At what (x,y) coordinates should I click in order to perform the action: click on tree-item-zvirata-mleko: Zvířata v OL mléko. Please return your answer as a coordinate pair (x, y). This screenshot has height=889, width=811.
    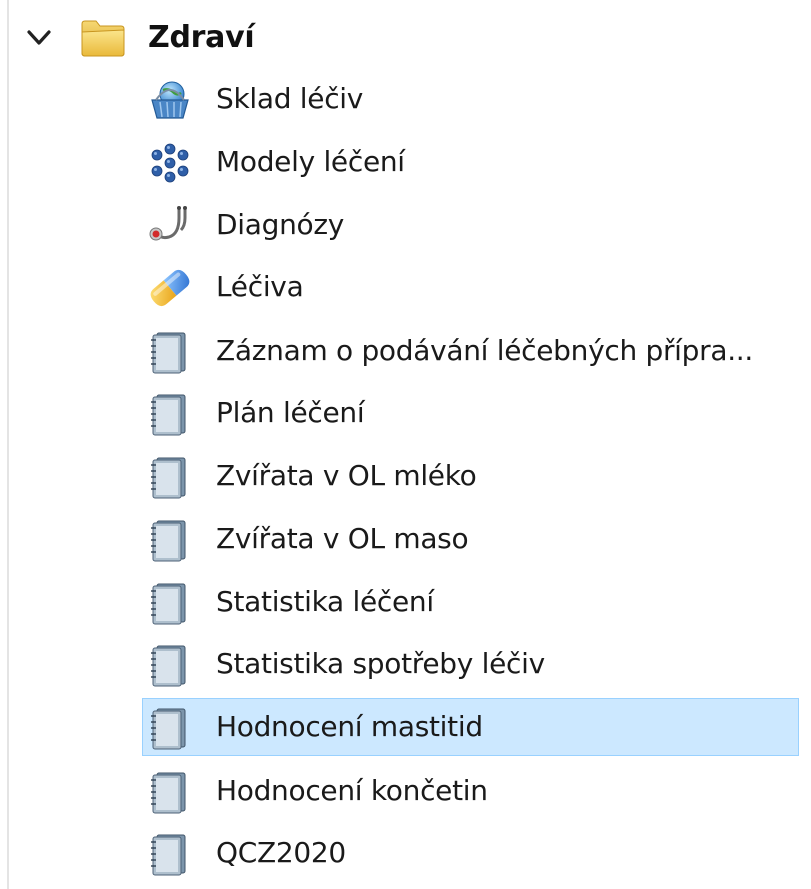
    Looking at the image, I should click on (470, 476).